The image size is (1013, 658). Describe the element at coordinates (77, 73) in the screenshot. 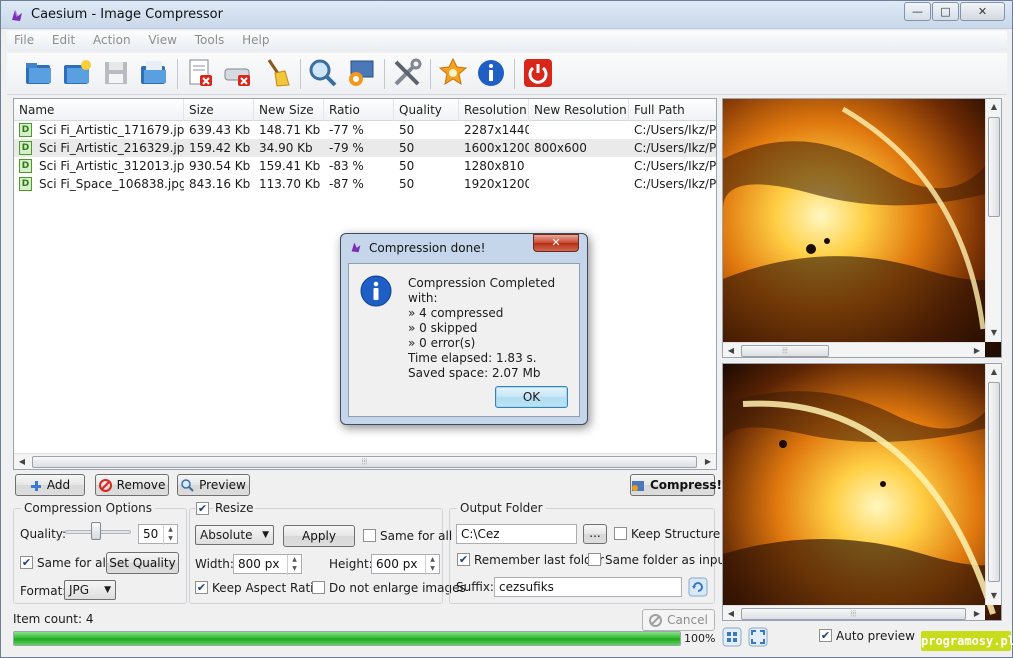

I see `open-folder-new-icon` at that location.